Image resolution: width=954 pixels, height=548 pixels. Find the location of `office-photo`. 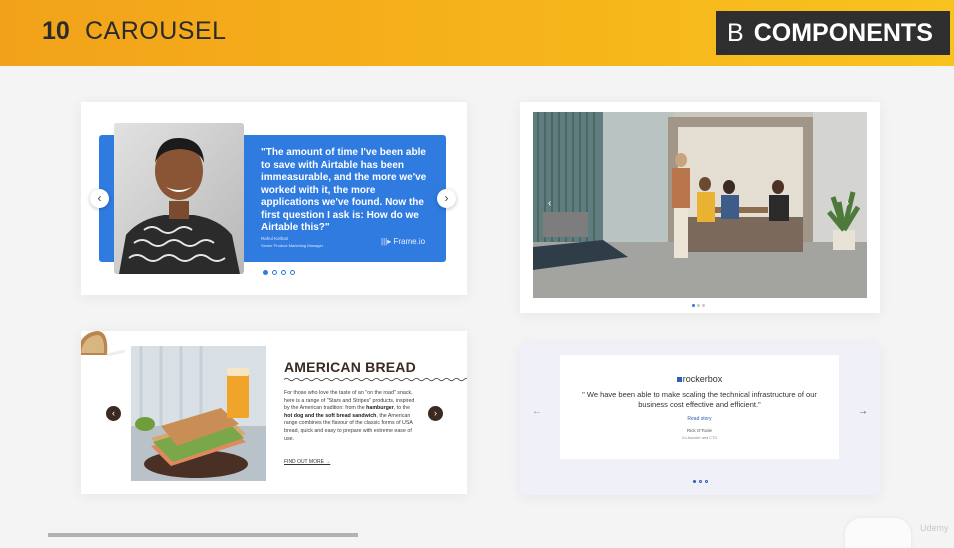

office-photo is located at coordinates (700, 205).